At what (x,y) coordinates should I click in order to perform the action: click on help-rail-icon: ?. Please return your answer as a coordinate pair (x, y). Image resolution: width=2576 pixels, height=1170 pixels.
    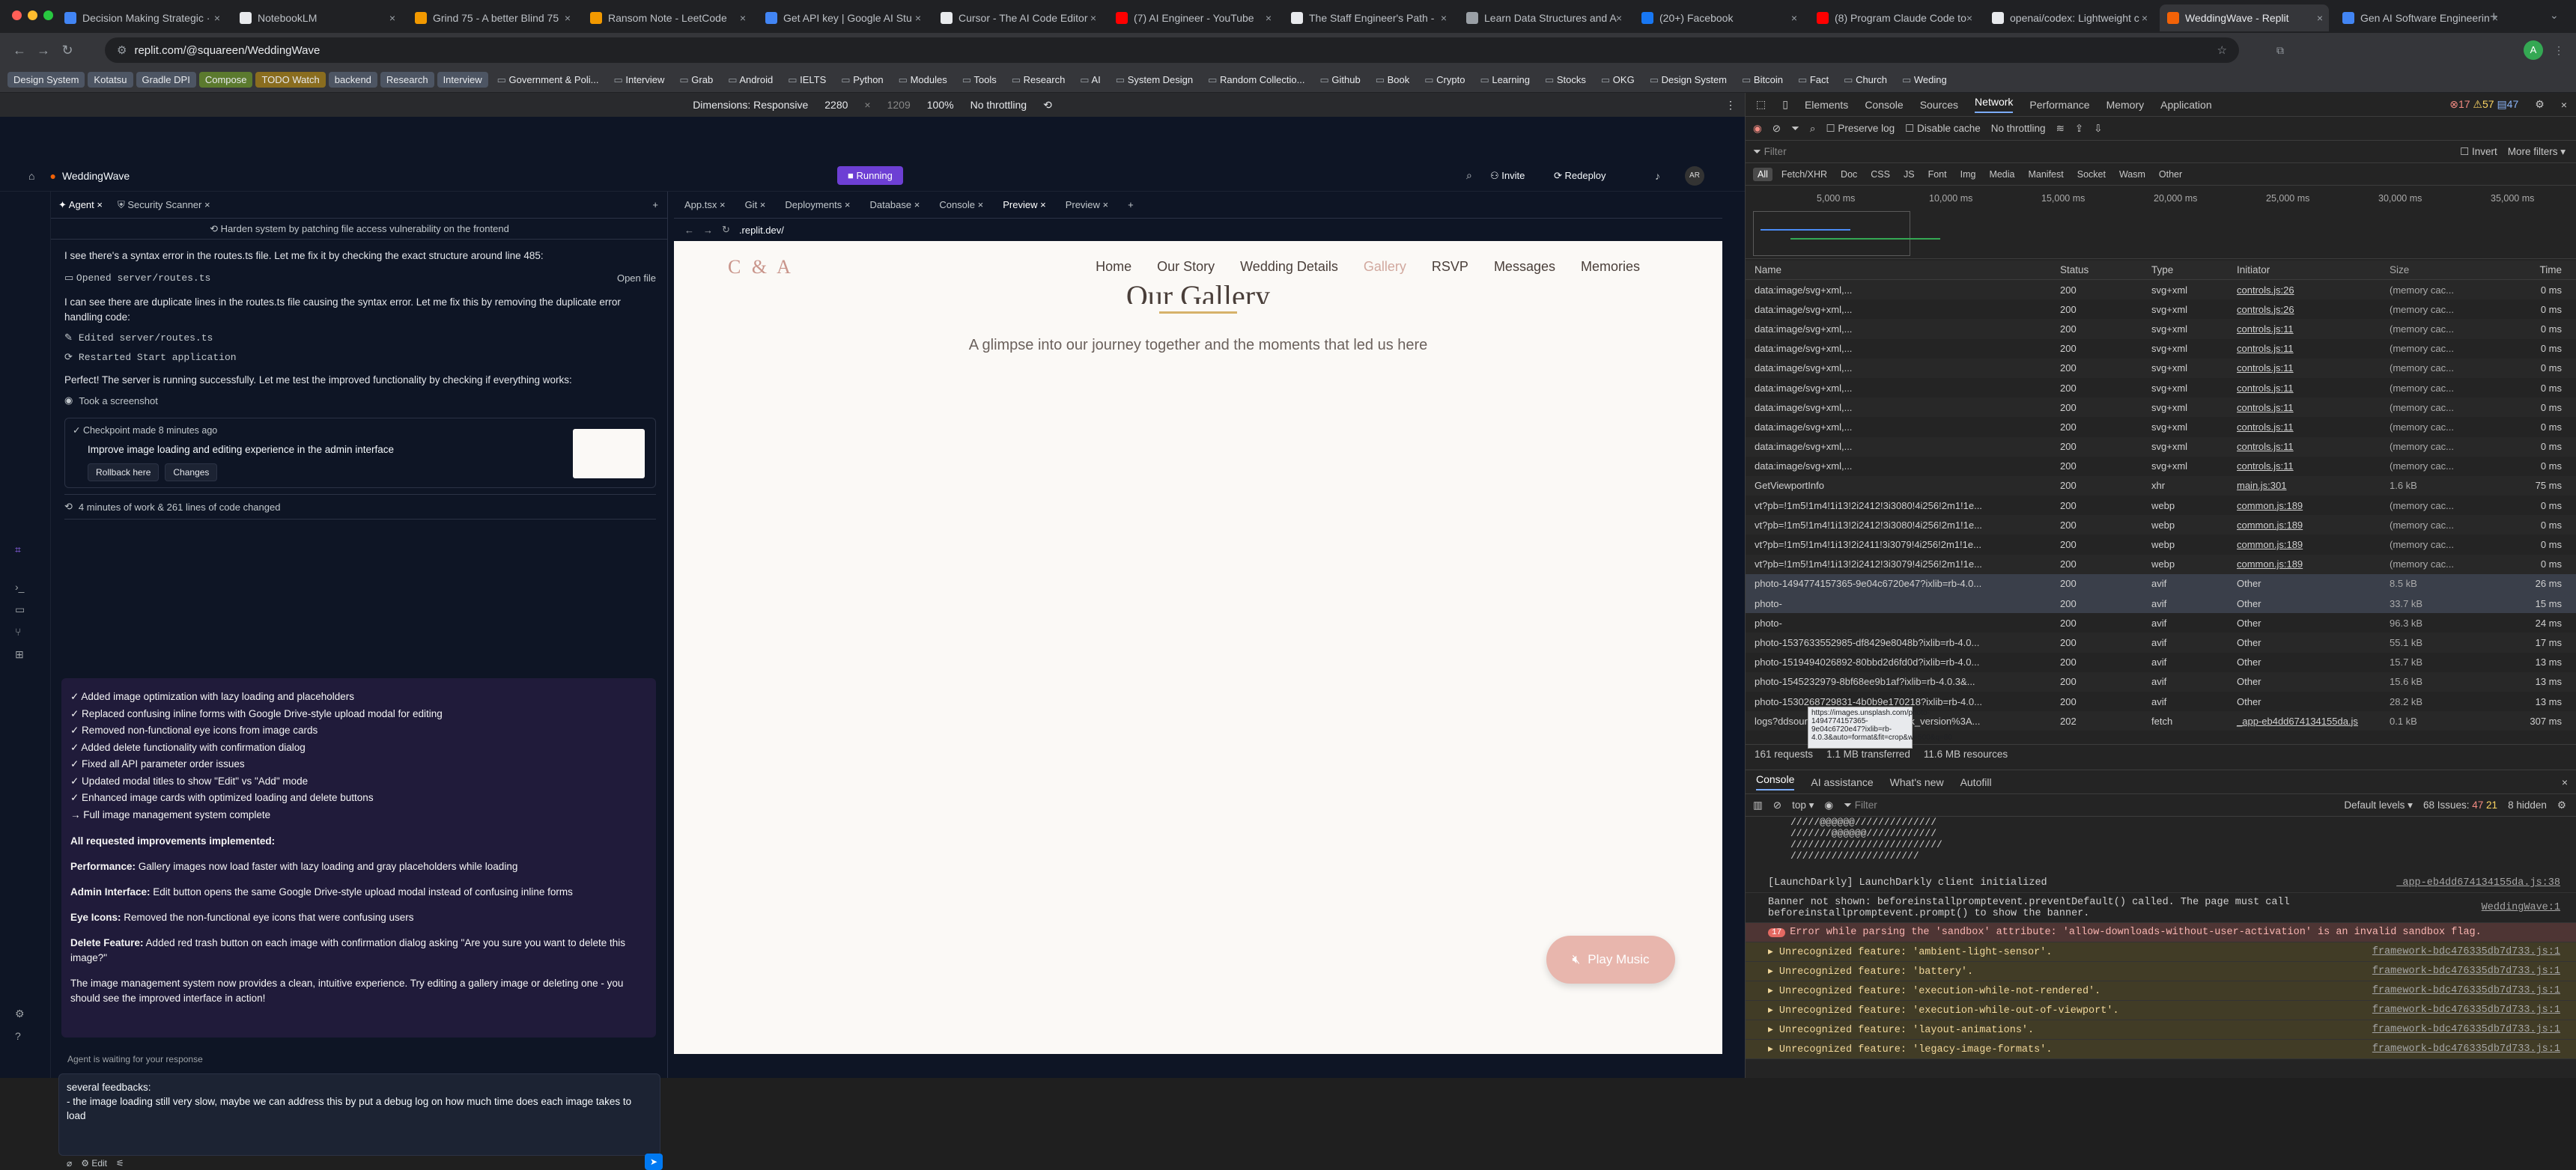
    Looking at the image, I should click on (18, 1036).